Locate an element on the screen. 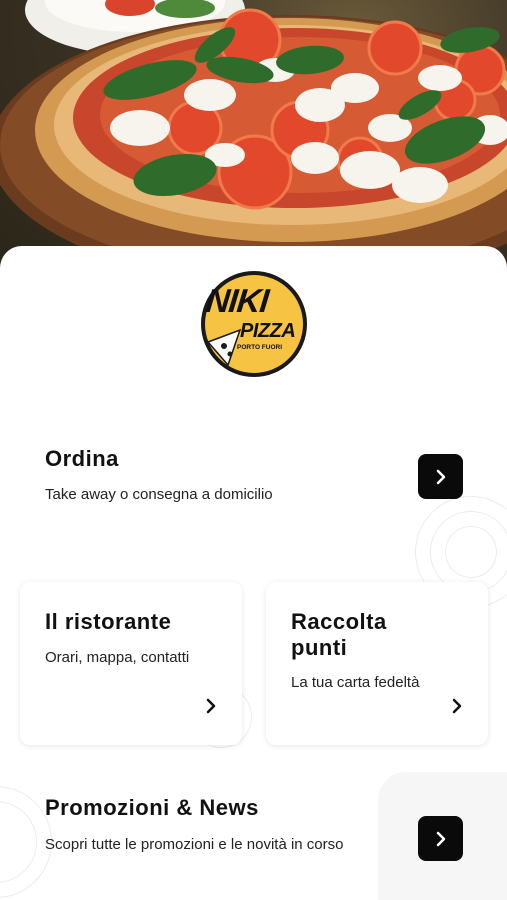 The image size is (507, 900). promozioni-button is located at coordinates (440, 838).